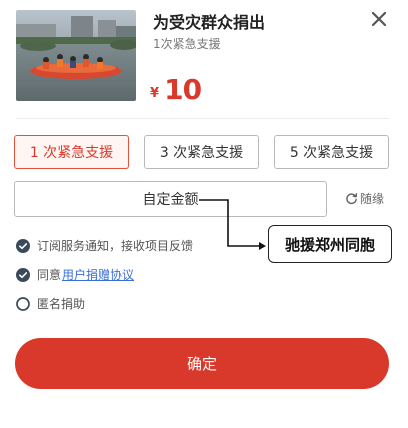 The image size is (408, 428). Describe the element at coordinates (209, 22) in the screenshot. I see `project-title: 为受灾群众捐出` at that location.